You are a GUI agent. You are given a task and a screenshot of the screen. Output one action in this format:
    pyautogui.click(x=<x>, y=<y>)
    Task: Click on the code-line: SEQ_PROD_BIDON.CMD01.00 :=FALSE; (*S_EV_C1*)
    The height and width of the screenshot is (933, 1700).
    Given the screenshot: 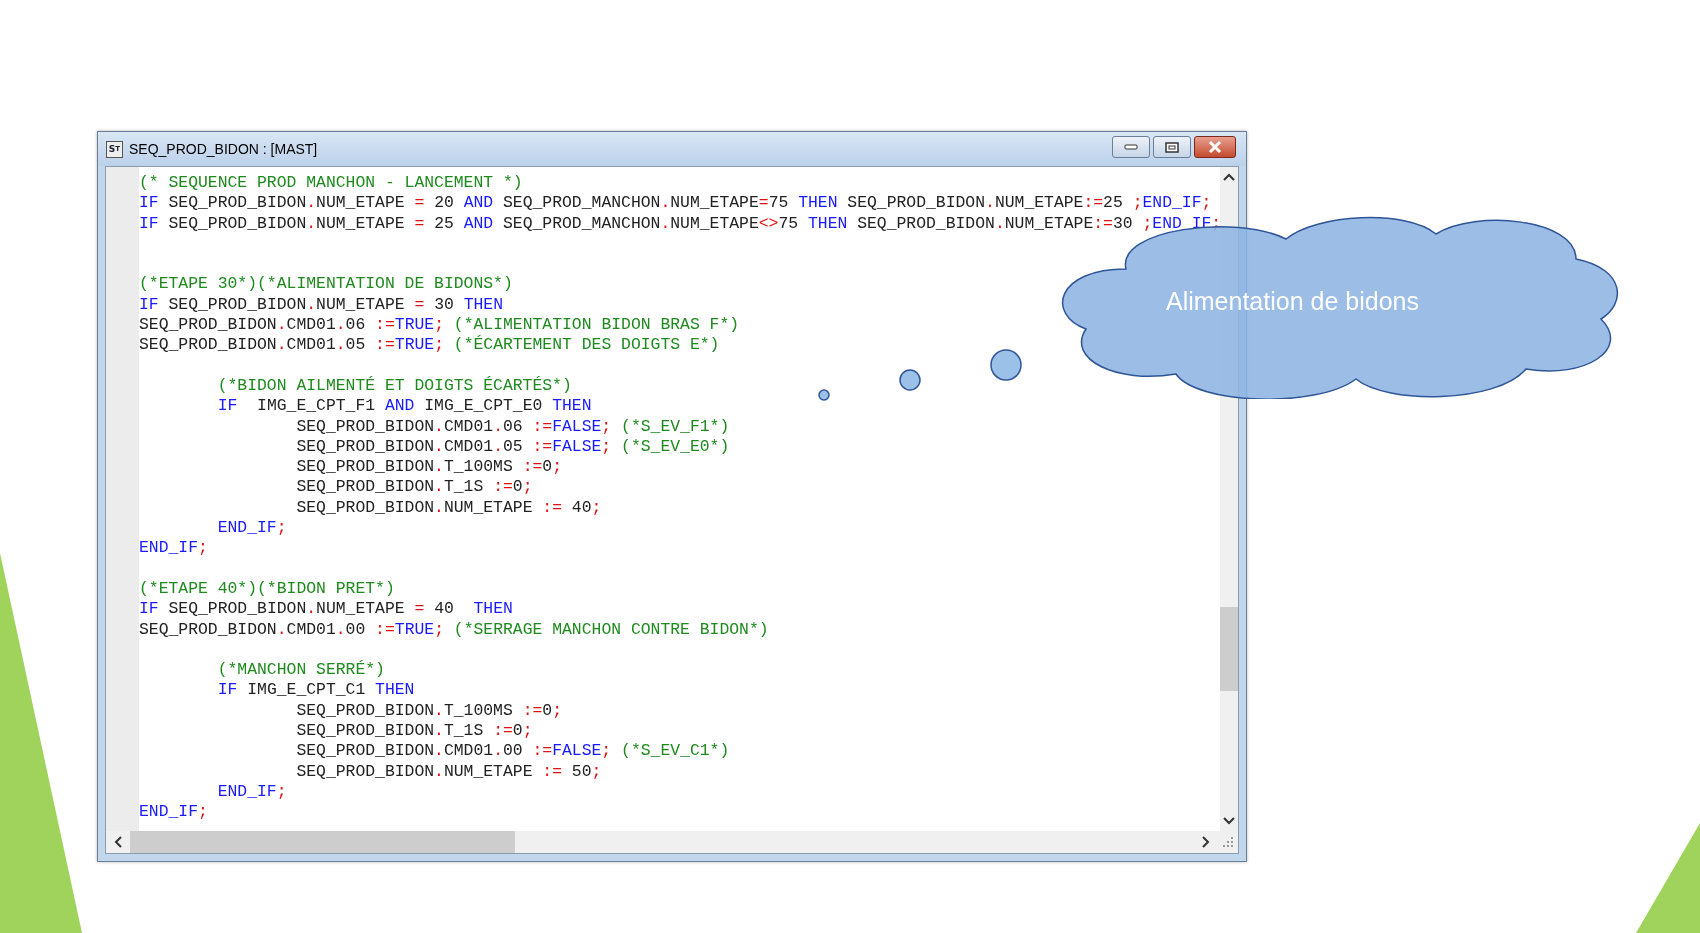 What is the action you would take?
    pyautogui.click(x=512, y=751)
    